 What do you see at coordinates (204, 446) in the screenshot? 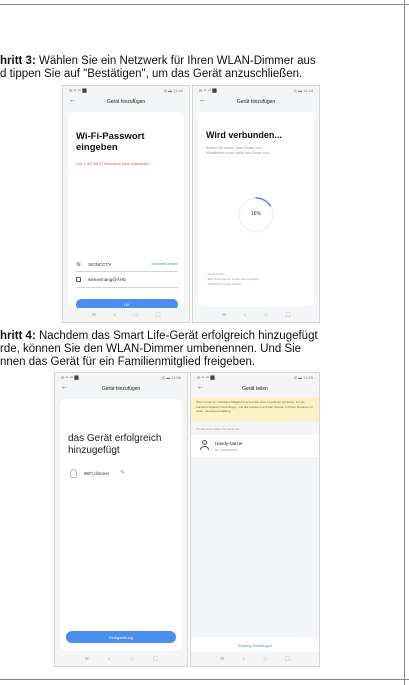
I see `user-icon` at bounding box center [204, 446].